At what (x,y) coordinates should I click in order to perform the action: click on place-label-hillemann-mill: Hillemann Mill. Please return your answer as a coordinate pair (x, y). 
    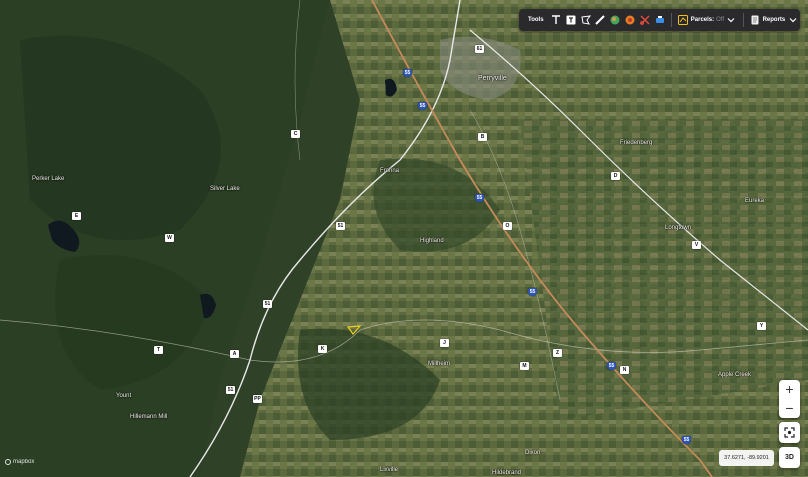
    Looking at the image, I should click on (149, 417).